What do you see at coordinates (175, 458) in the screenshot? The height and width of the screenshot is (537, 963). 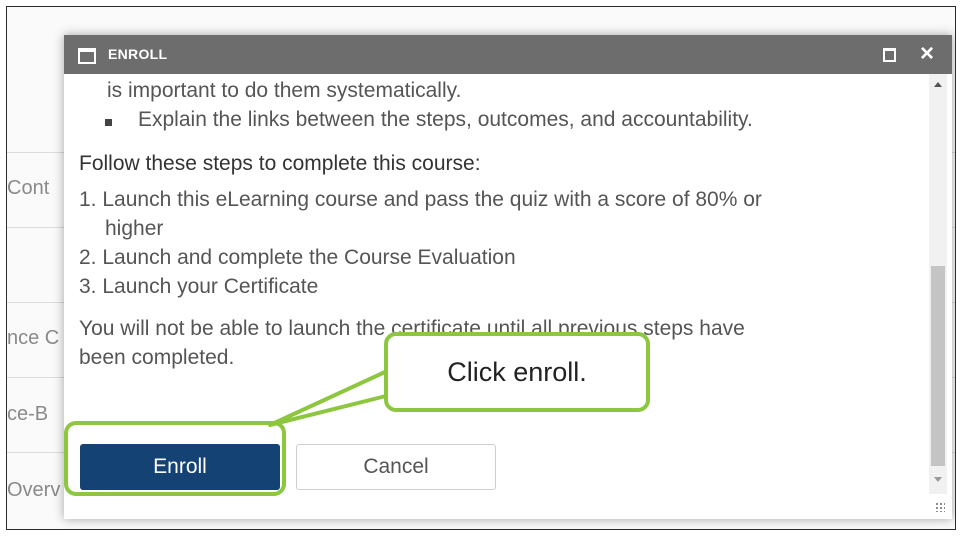 I see `enroll-highlight` at bounding box center [175, 458].